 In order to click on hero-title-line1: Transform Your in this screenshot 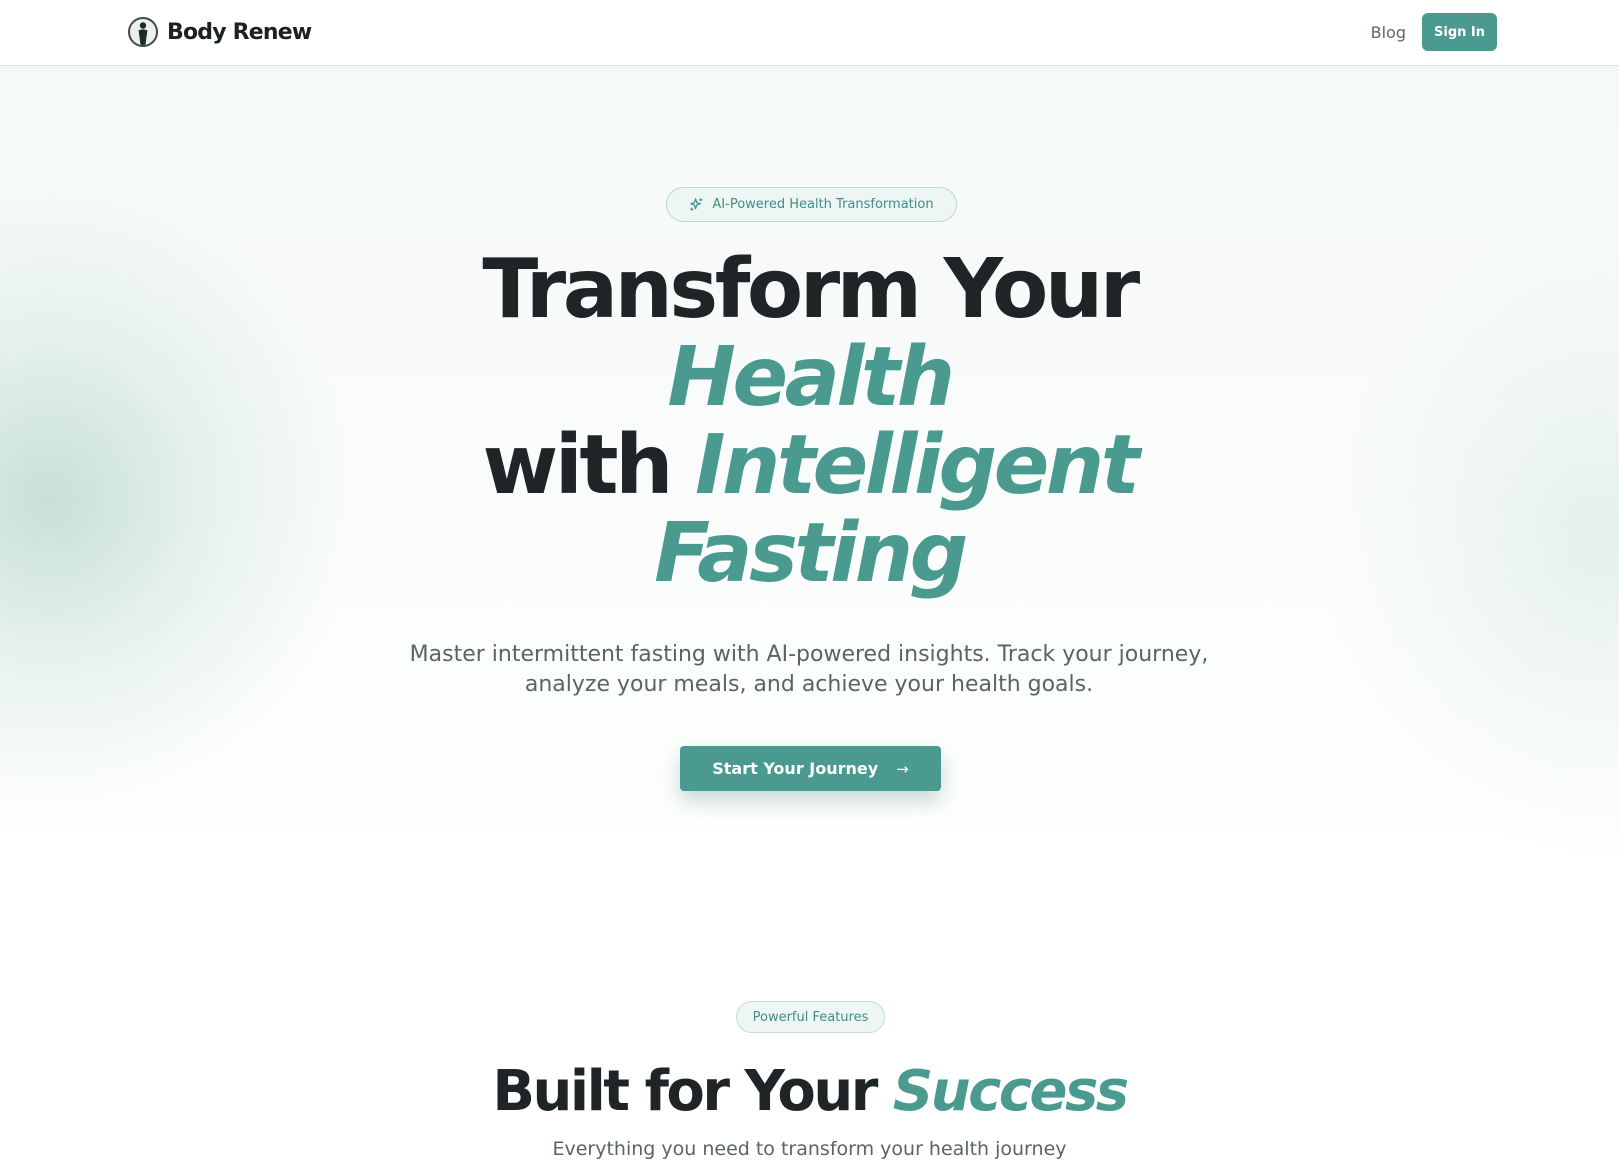, I will do `click(811, 289)`.